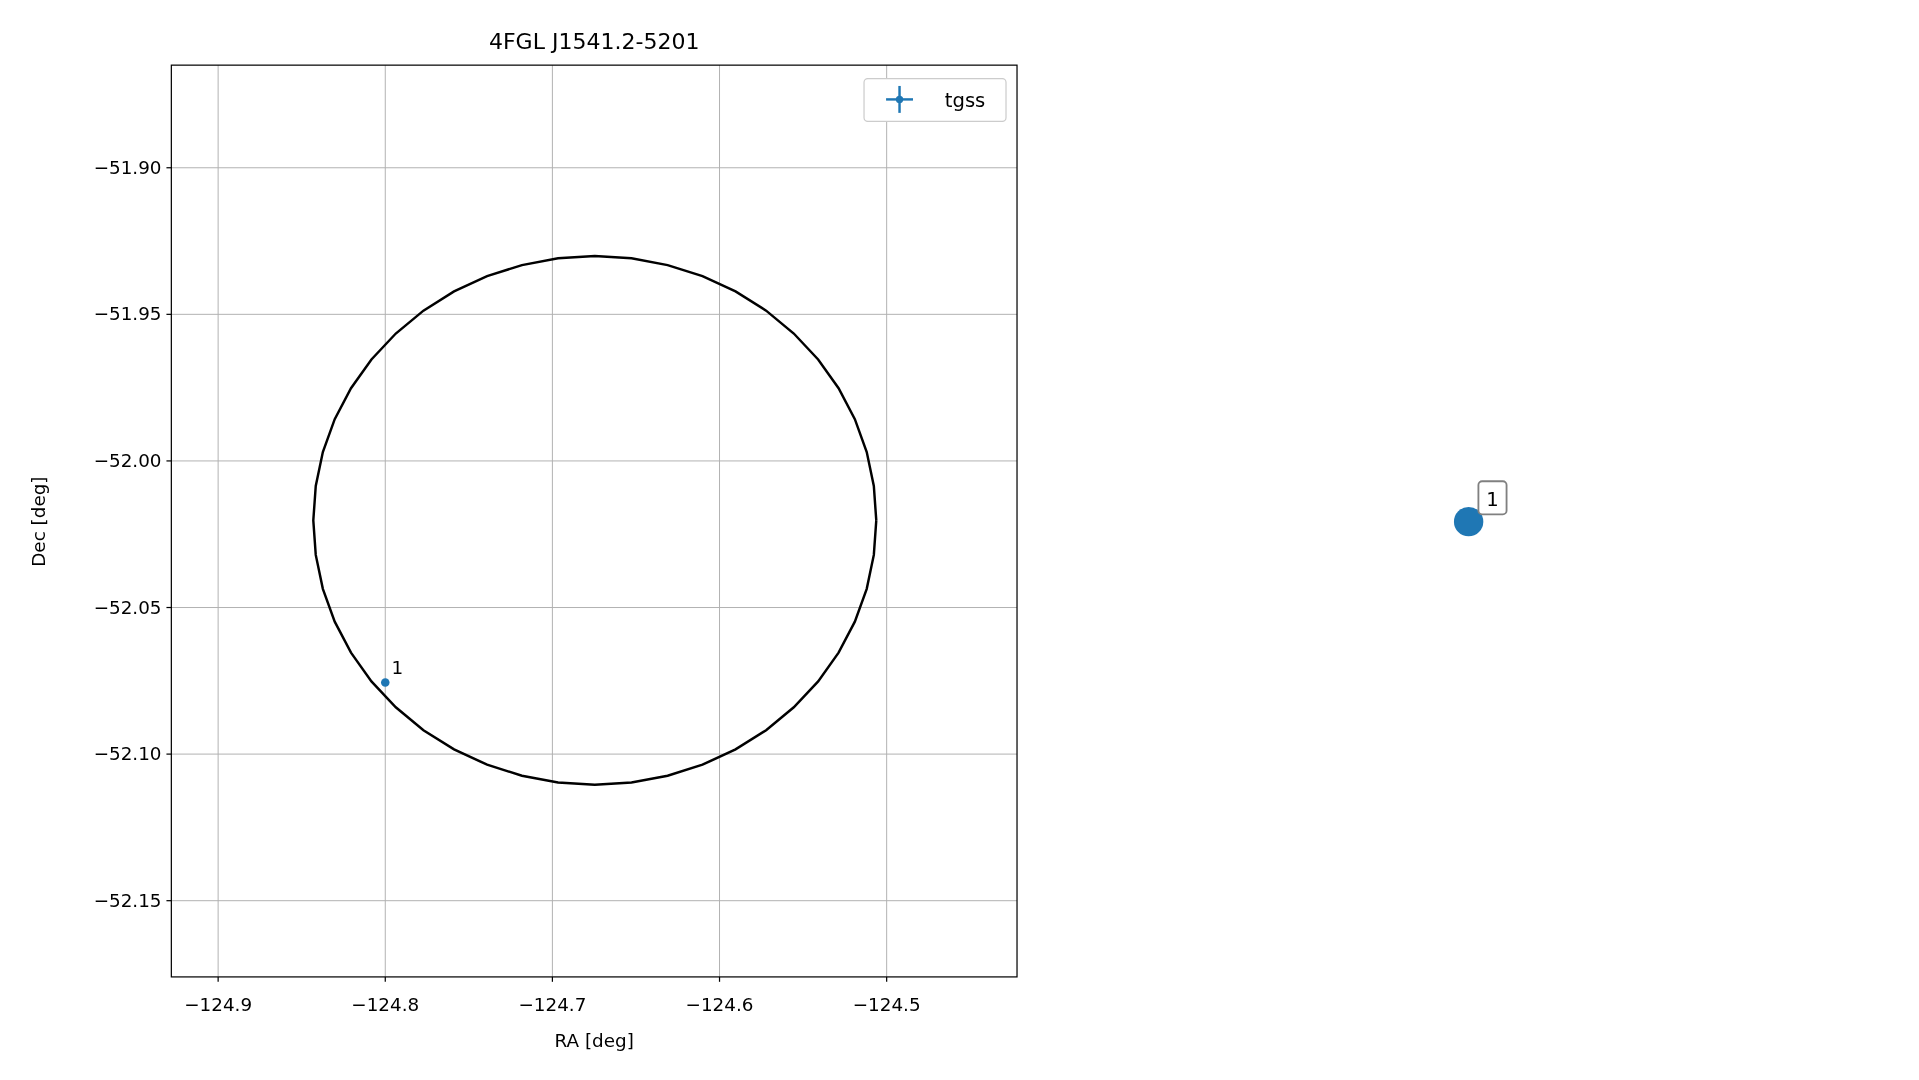  Describe the element at coordinates (127, 461) in the screenshot. I see `y-tick-label: −52.00` at that location.